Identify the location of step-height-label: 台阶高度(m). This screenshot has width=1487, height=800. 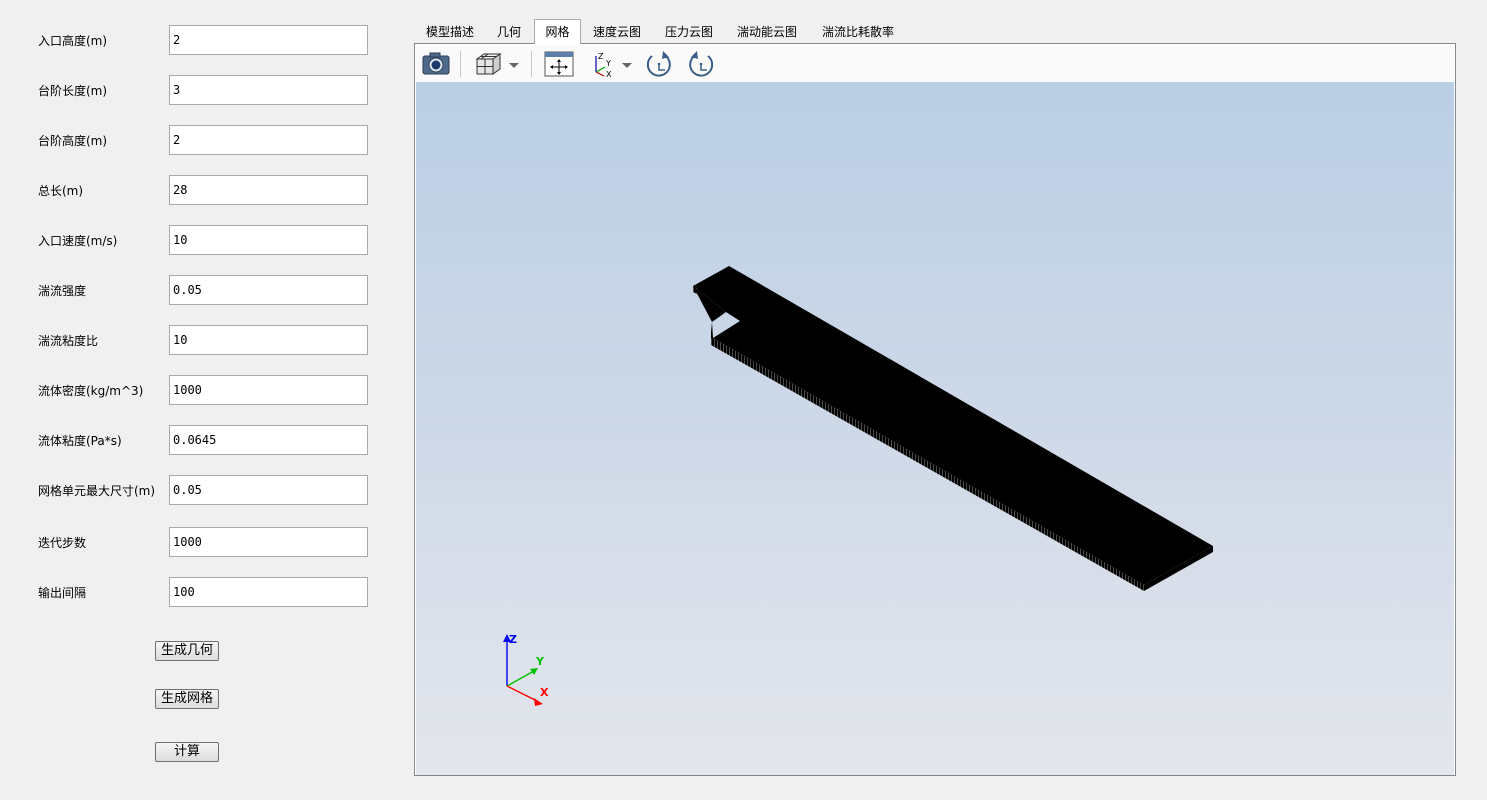
(73, 141).